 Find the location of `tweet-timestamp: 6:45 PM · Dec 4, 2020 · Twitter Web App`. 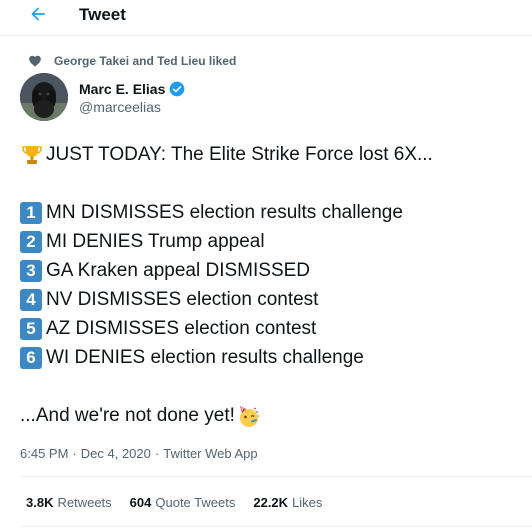

tweet-timestamp: 6:45 PM · Dec 4, 2020 · Twitter Web App is located at coordinates (139, 453).